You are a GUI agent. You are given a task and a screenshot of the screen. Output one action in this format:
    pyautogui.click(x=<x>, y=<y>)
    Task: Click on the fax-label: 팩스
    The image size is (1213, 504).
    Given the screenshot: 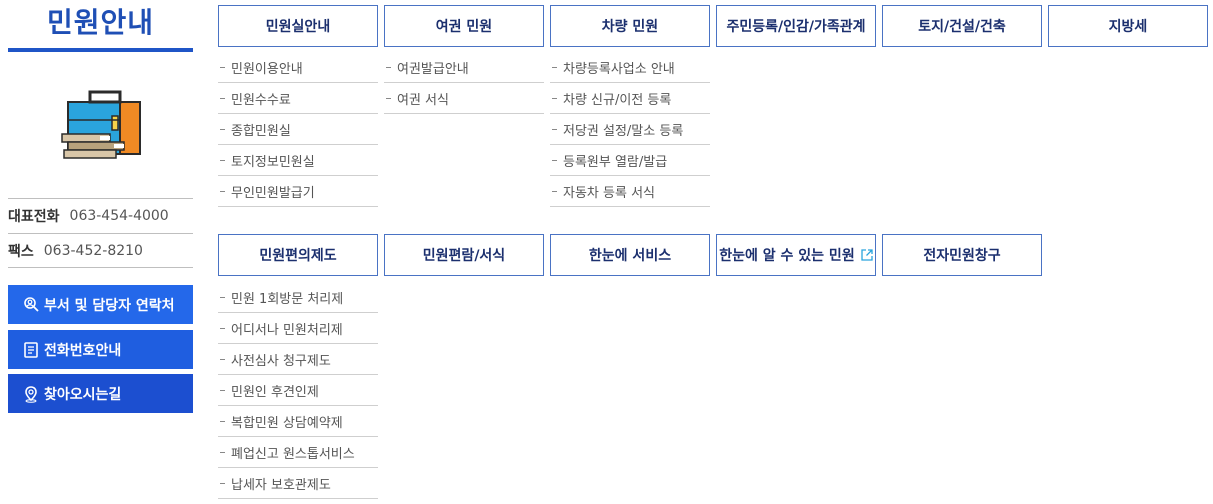 What is the action you would take?
    pyautogui.click(x=21, y=251)
    